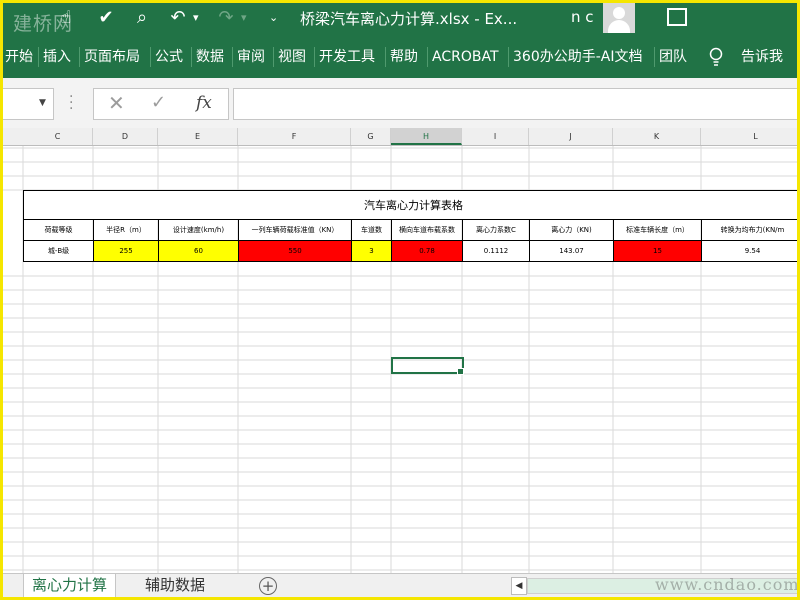 The image size is (800, 600). Describe the element at coordinates (70, 585) in the screenshot. I see `sheet-tab-centrifugal: 离心力计算` at that location.